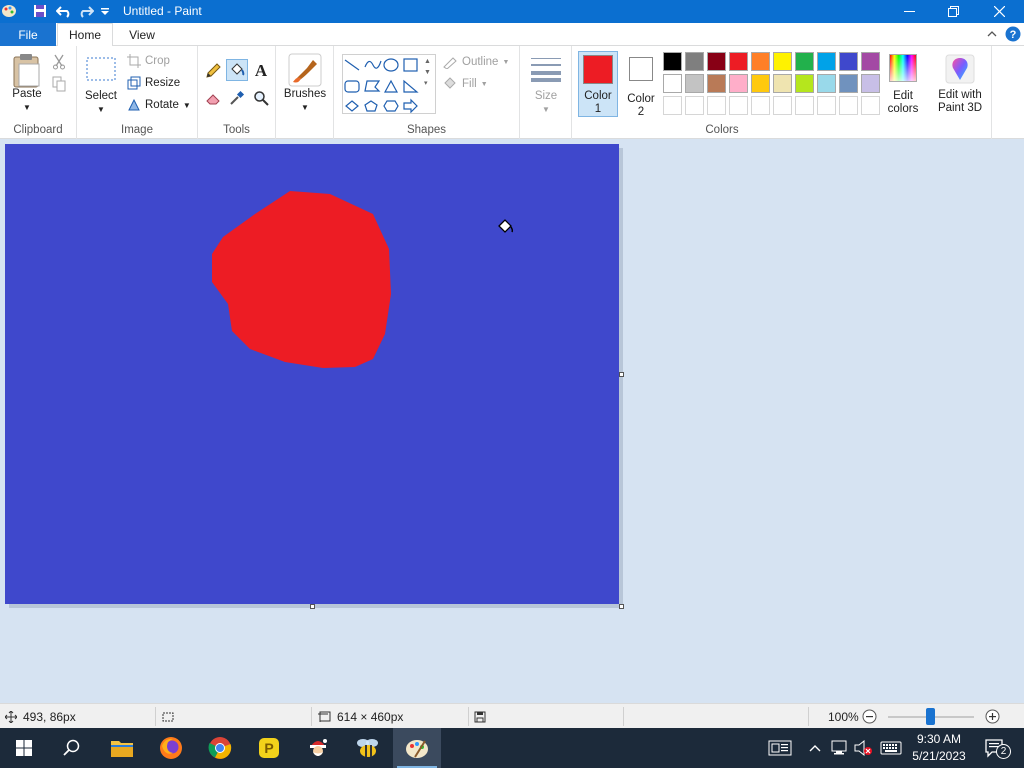 Image resolution: width=1024 pixels, height=768 pixels. Describe the element at coordinates (410, 106) in the screenshot. I see `shape-arrow-icon` at that location.